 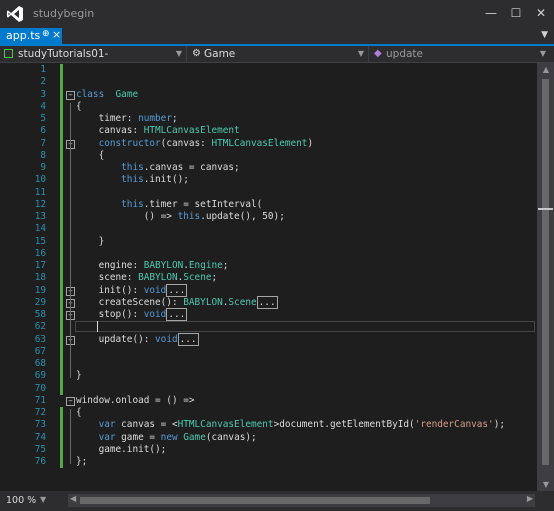 I want to click on pin-icon: ⊕, so click(x=46, y=34).